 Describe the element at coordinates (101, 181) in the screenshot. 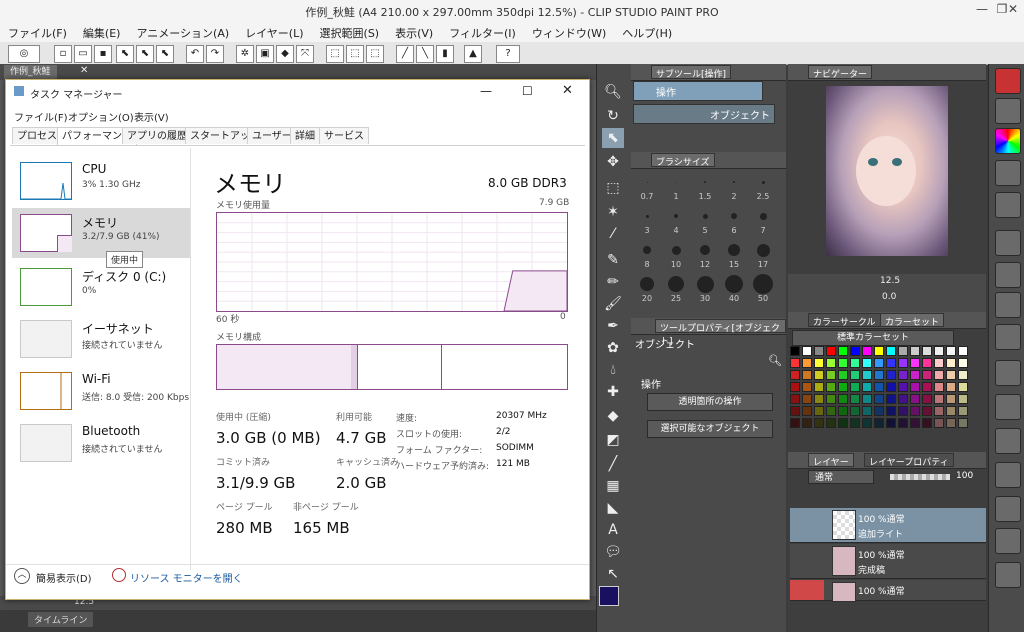

I see `resource-cpu: CPU 3% 1.30 GHz` at that location.